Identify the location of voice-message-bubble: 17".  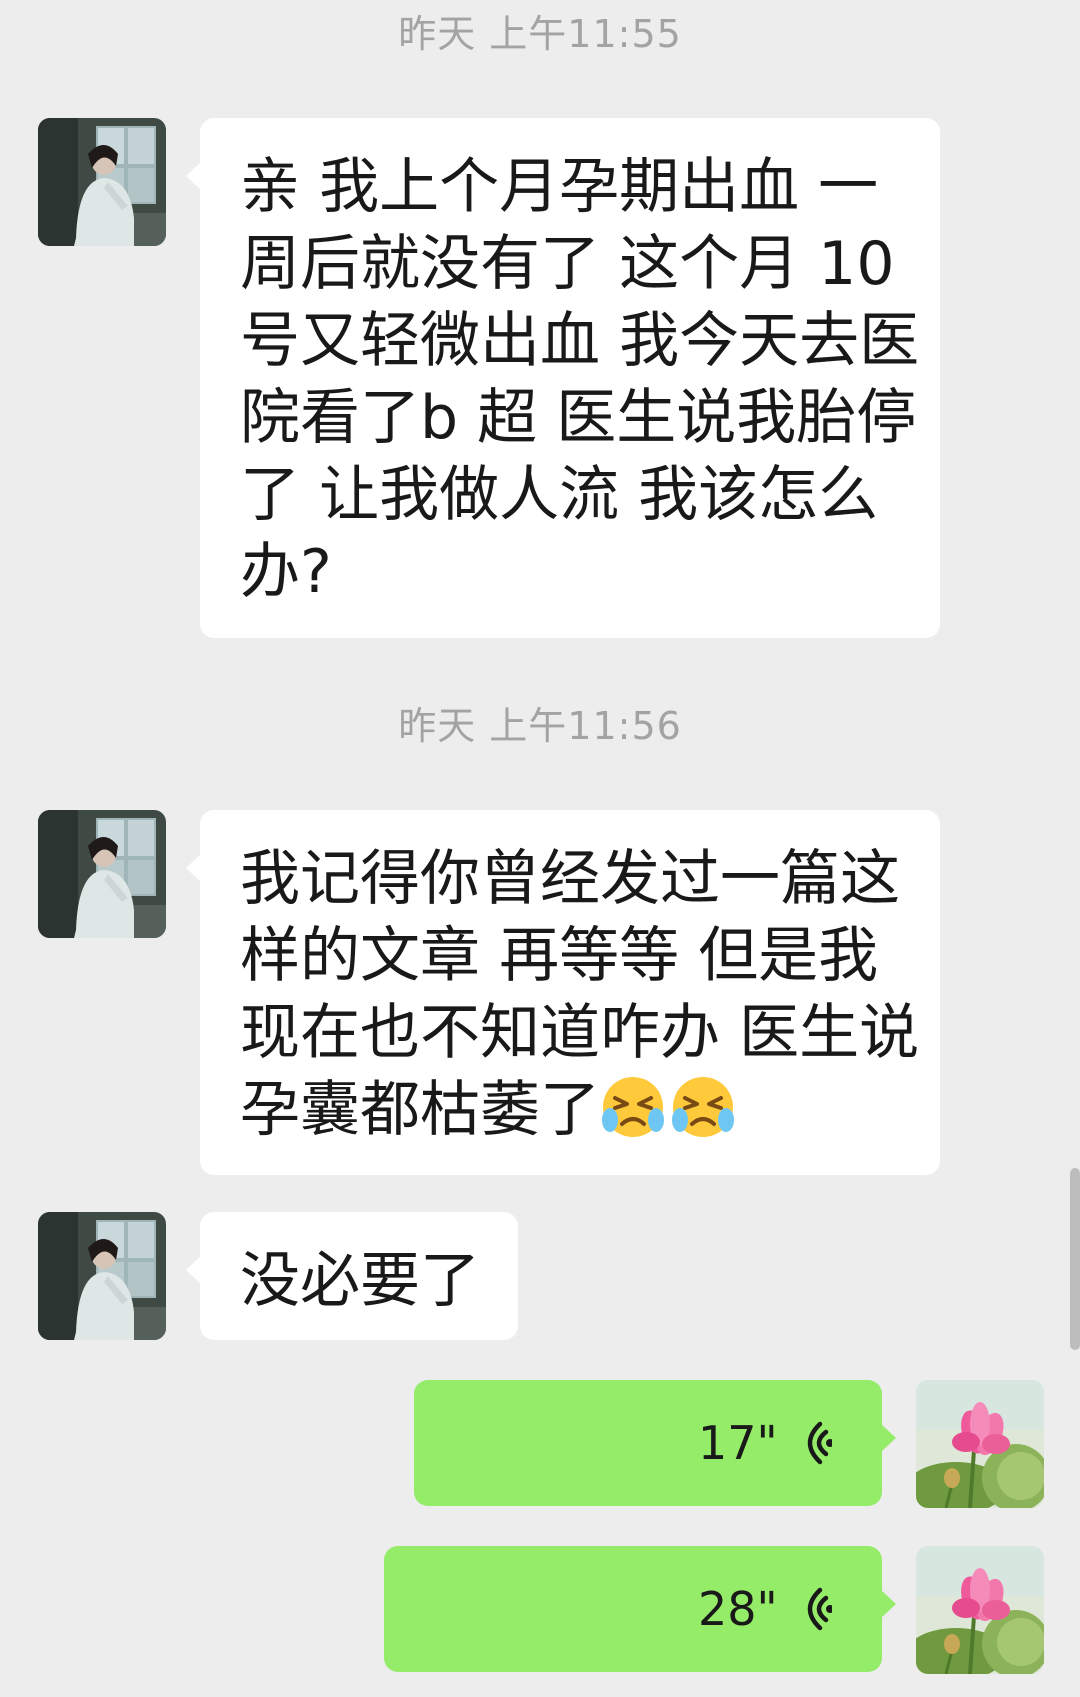
(655, 1443).